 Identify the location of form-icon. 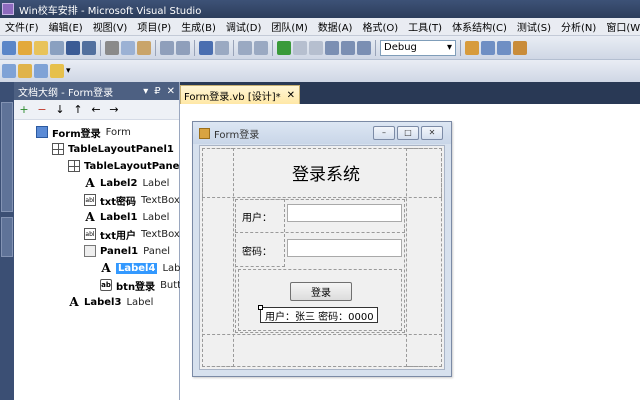
(42, 132).